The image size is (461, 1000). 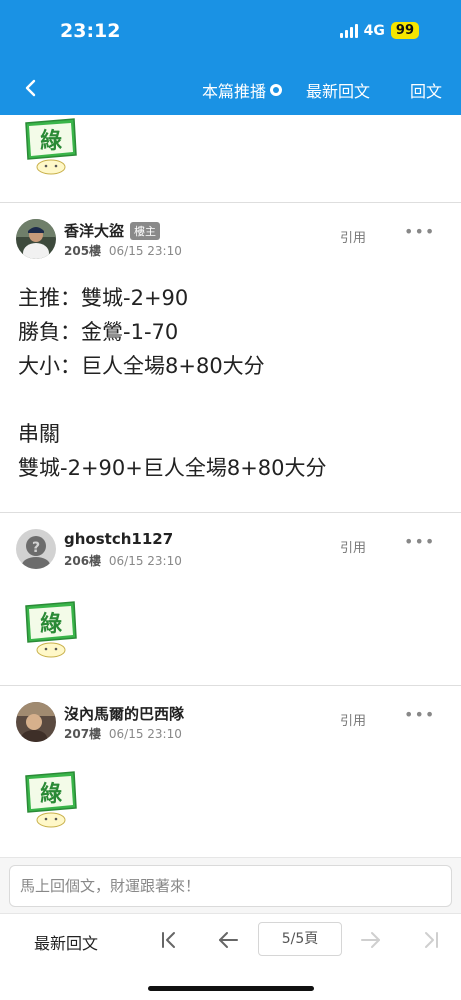 I want to click on top-header: 23:12 4G 99 本篇推播 最新回文 回文, so click(x=230, y=57).